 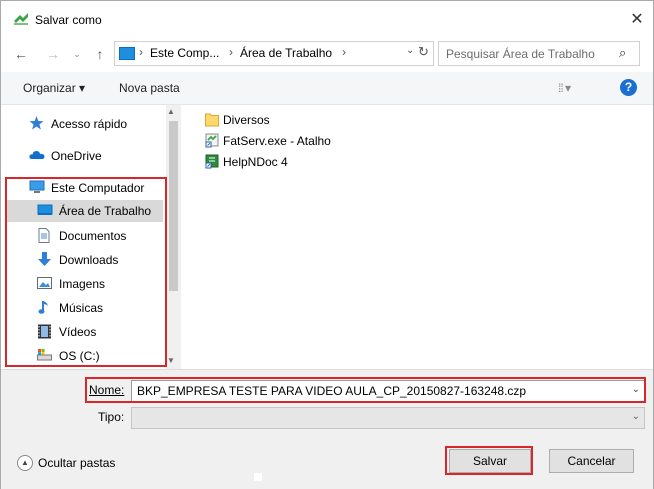 What do you see at coordinates (327, 88) in the screenshot?
I see `command-bar: Organizar ▾ Nova pasta ⁞⁞ ▾ ?` at bounding box center [327, 88].